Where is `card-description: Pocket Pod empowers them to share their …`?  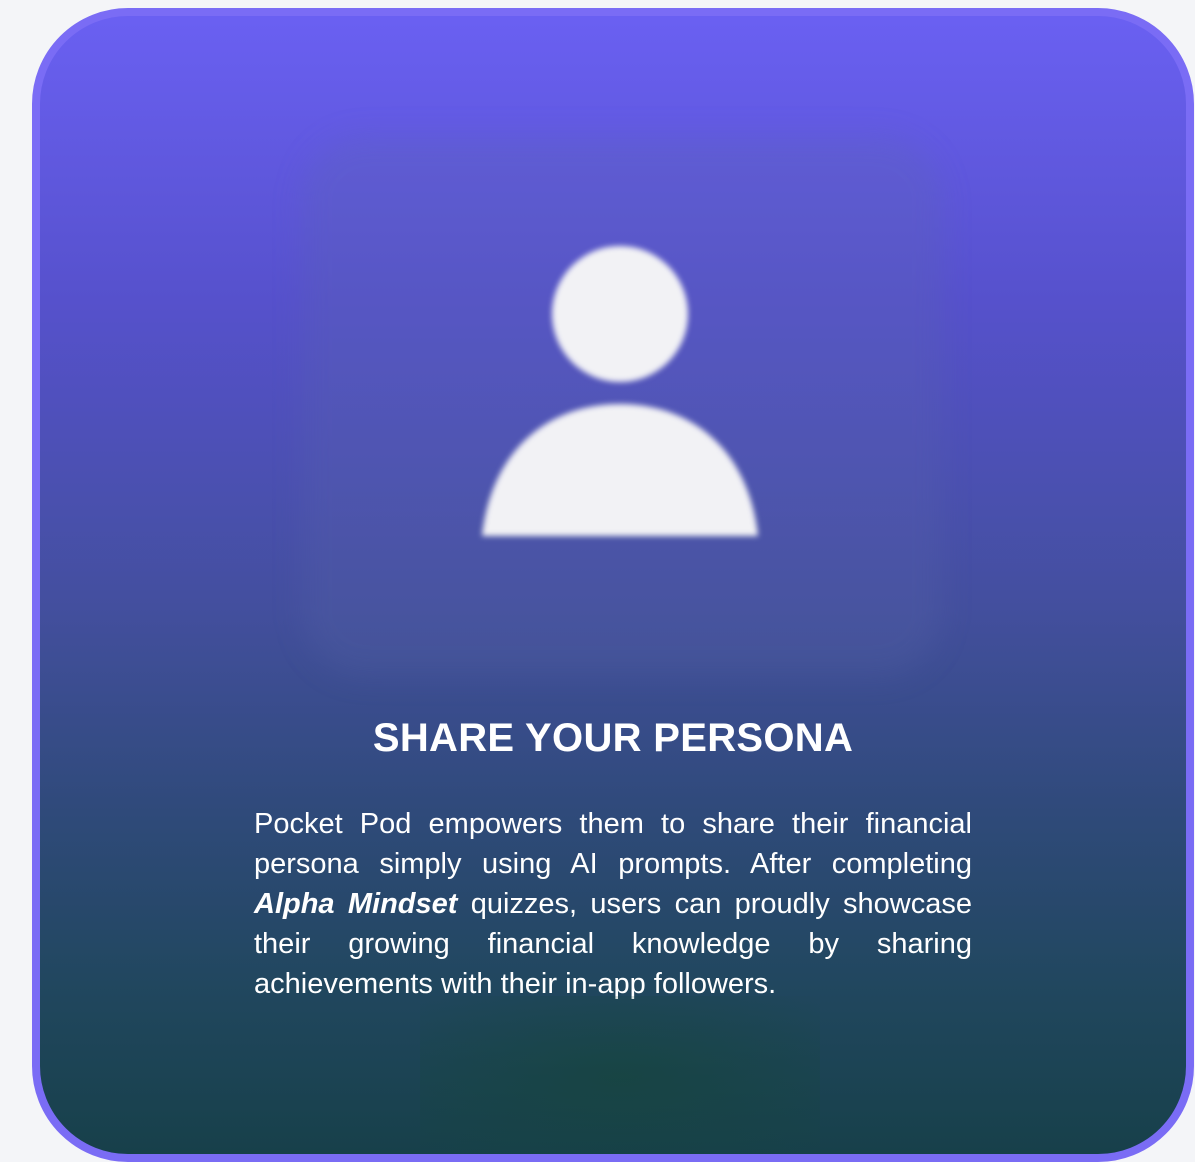
card-description: Pocket Pod empowers them to share their … is located at coordinates (613, 904).